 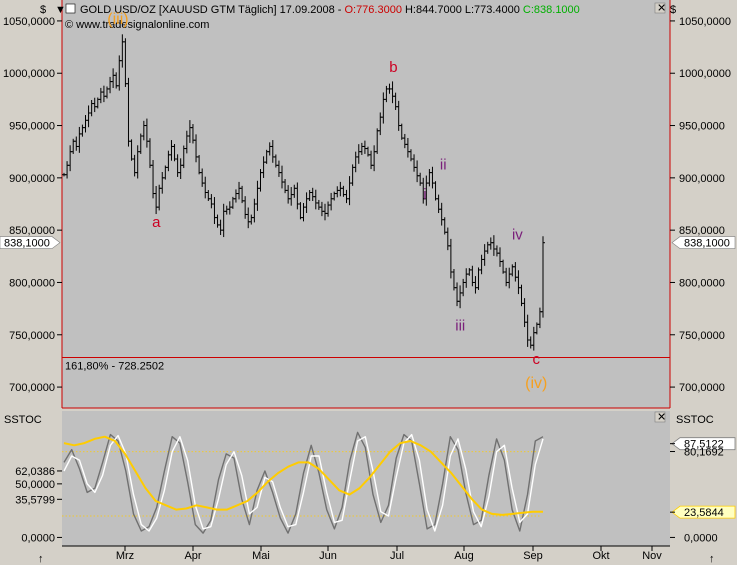 What do you see at coordinates (23, 420) in the screenshot?
I see `stoch-title-left: SSTOC` at bounding box center [23, 420].